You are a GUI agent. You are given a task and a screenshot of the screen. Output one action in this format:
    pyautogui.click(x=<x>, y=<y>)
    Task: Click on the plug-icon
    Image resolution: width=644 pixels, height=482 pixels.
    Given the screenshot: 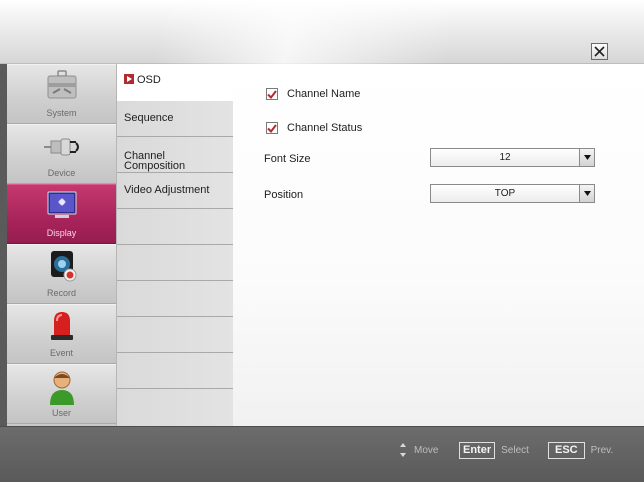 What is the action you would take?
    pyautogui.click(x=61, y=147)
    